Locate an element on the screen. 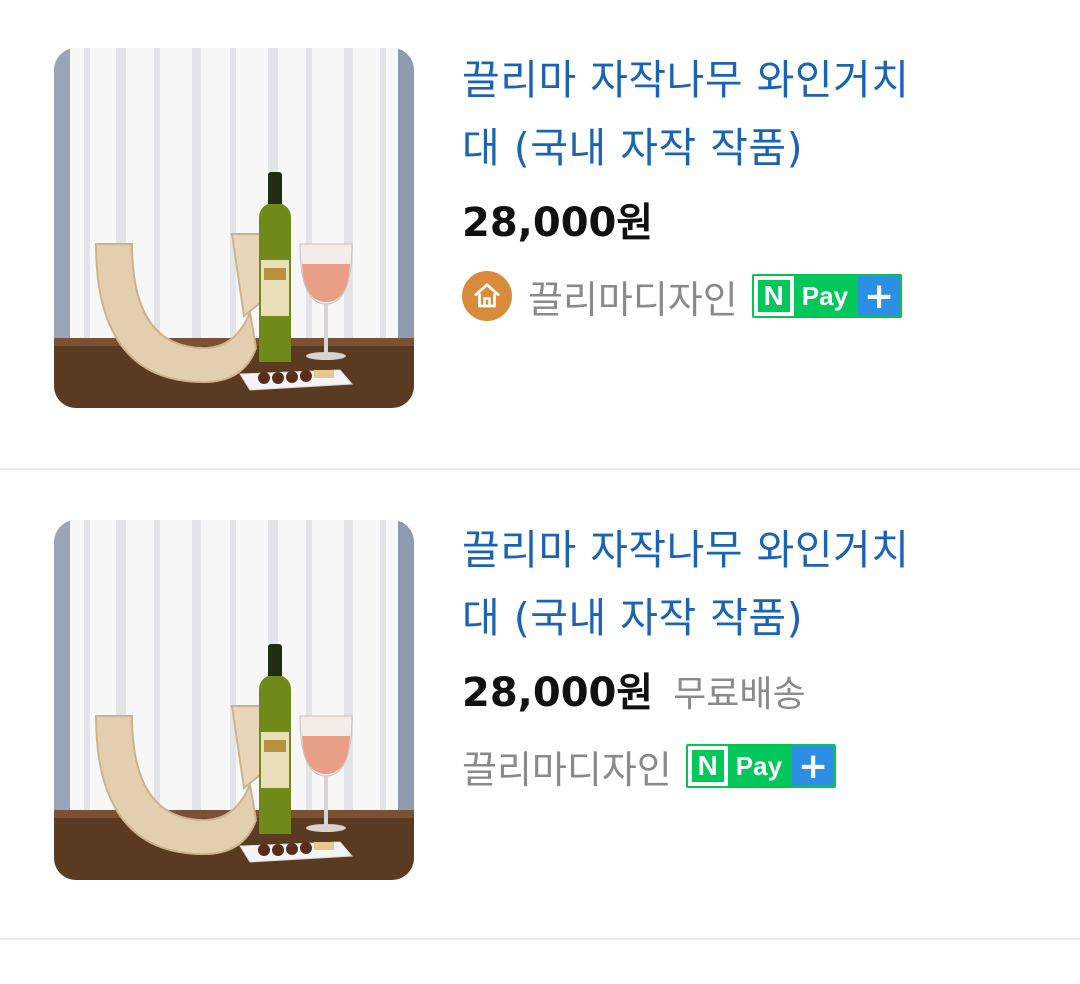 The image size is (1080, 984). house-icon is located at coordinates (487, 296).